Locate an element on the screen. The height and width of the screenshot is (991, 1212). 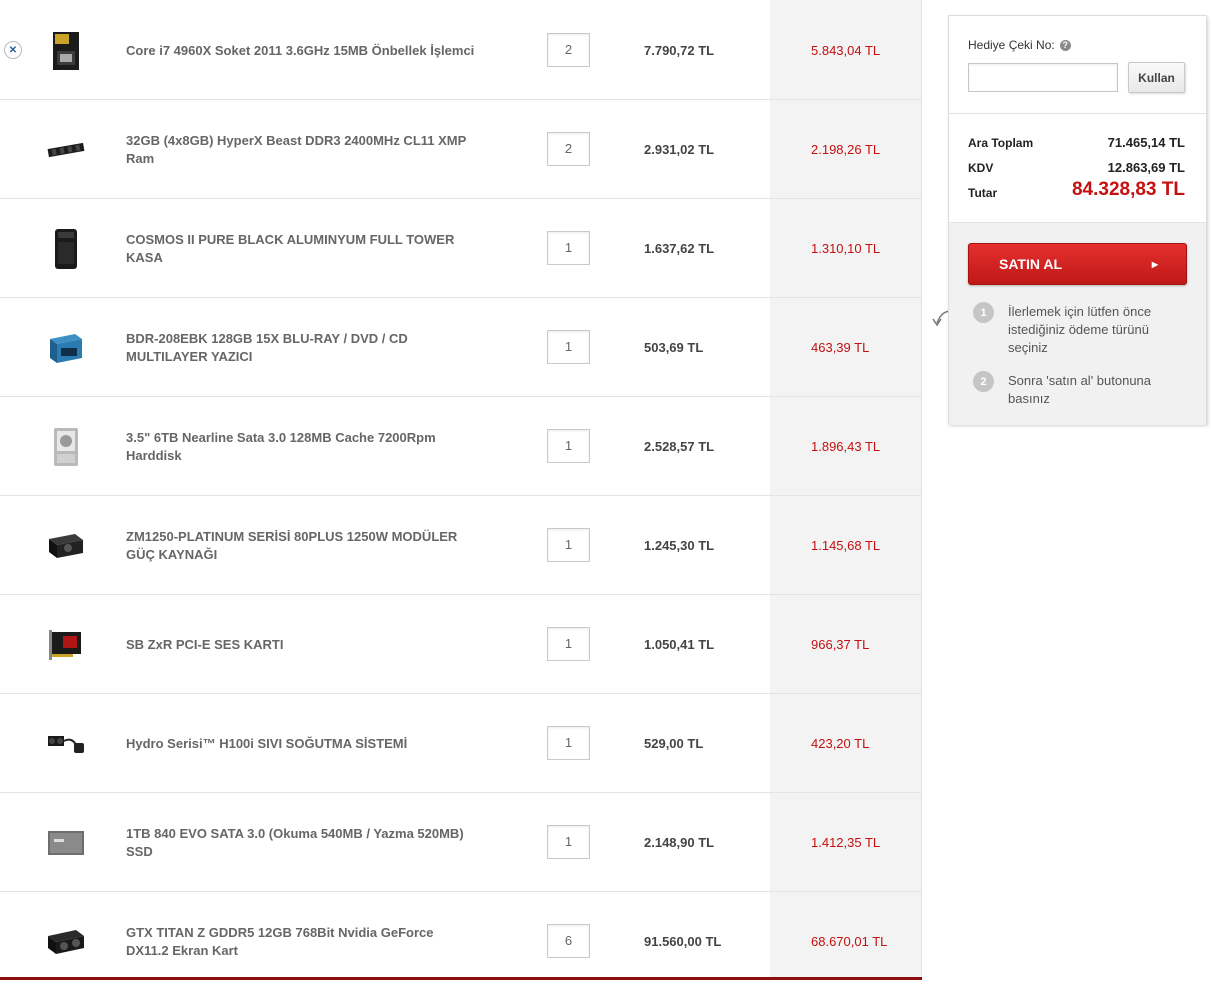
unit-price: 2.931,02 TL is located at coordinates (679, 149).